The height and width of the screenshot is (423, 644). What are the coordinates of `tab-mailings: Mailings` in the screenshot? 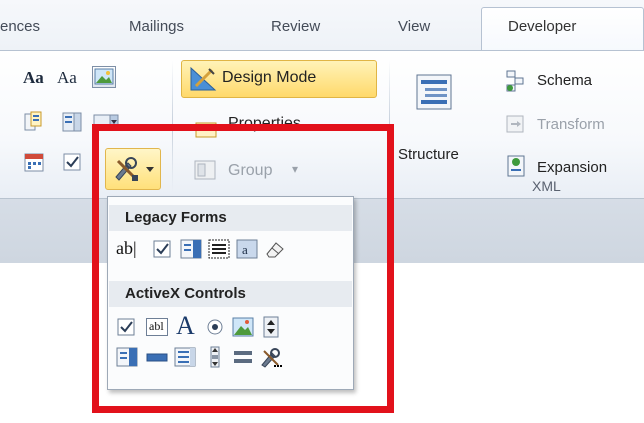 It's located at (156, 26).